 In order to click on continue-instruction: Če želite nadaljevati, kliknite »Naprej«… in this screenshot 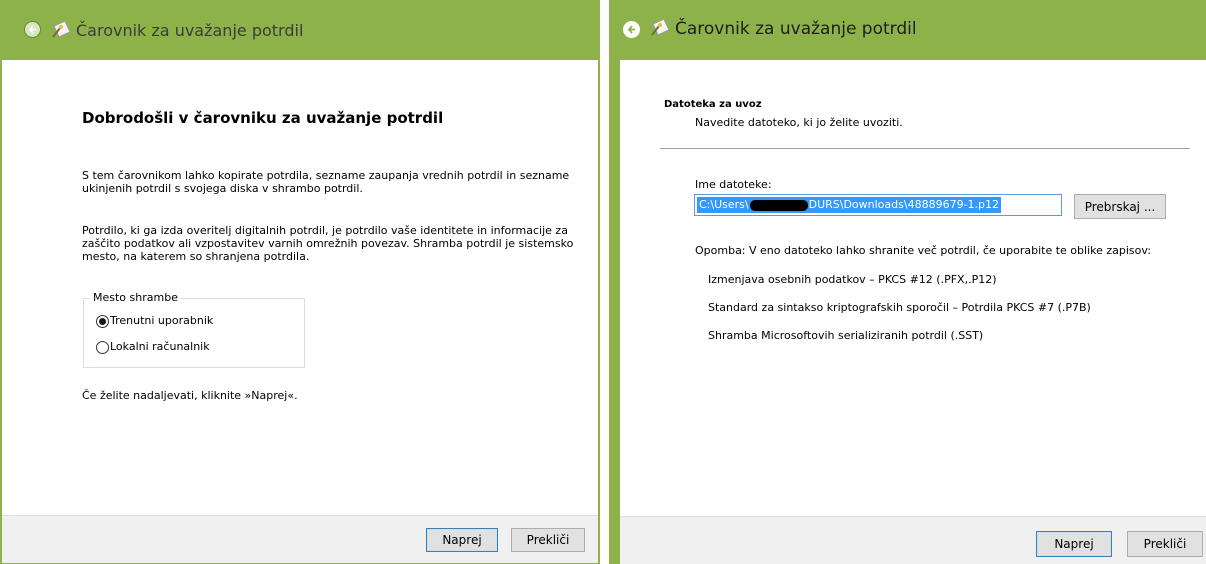, I will do `click(190, 395)`.